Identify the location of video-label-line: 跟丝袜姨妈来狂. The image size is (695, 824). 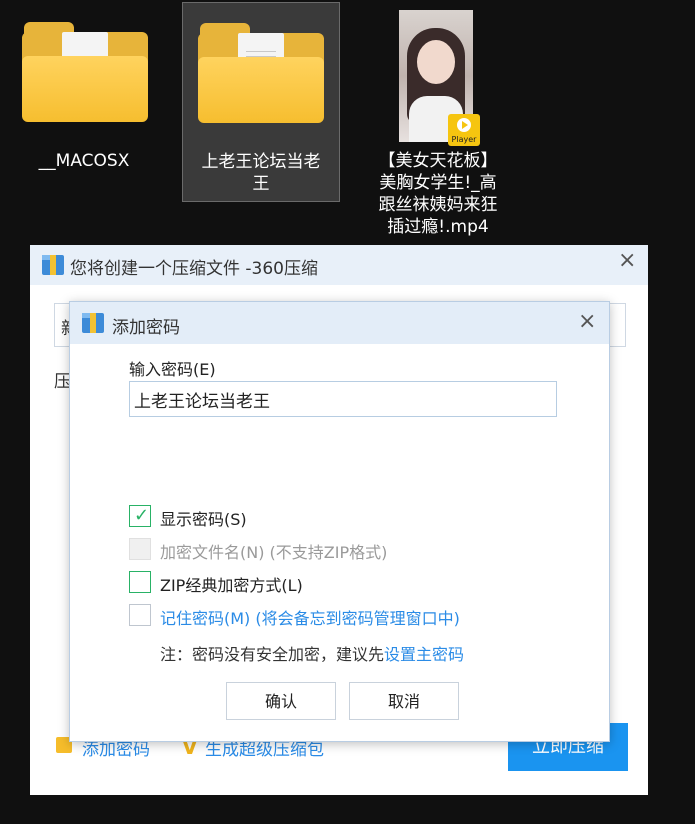
(438, 205).